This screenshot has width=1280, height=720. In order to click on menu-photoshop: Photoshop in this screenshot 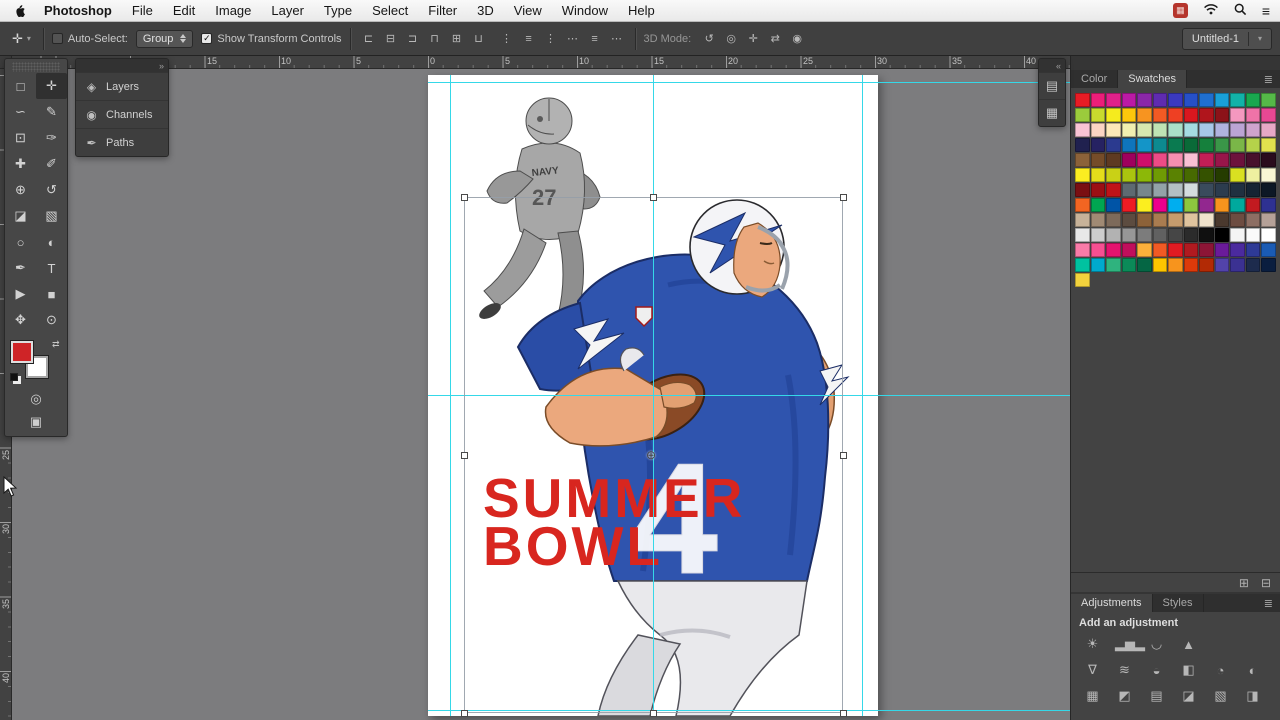, I will do `click(78, 10)`.